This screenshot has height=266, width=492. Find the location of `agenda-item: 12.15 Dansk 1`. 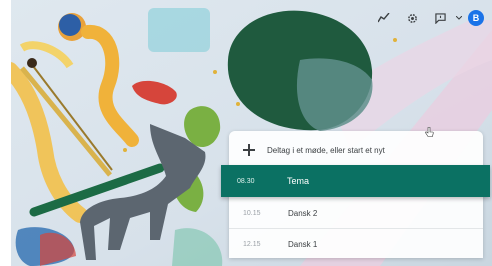

agenda-item: 12.15 Dansk 1 is located at coordinates (356, 244).